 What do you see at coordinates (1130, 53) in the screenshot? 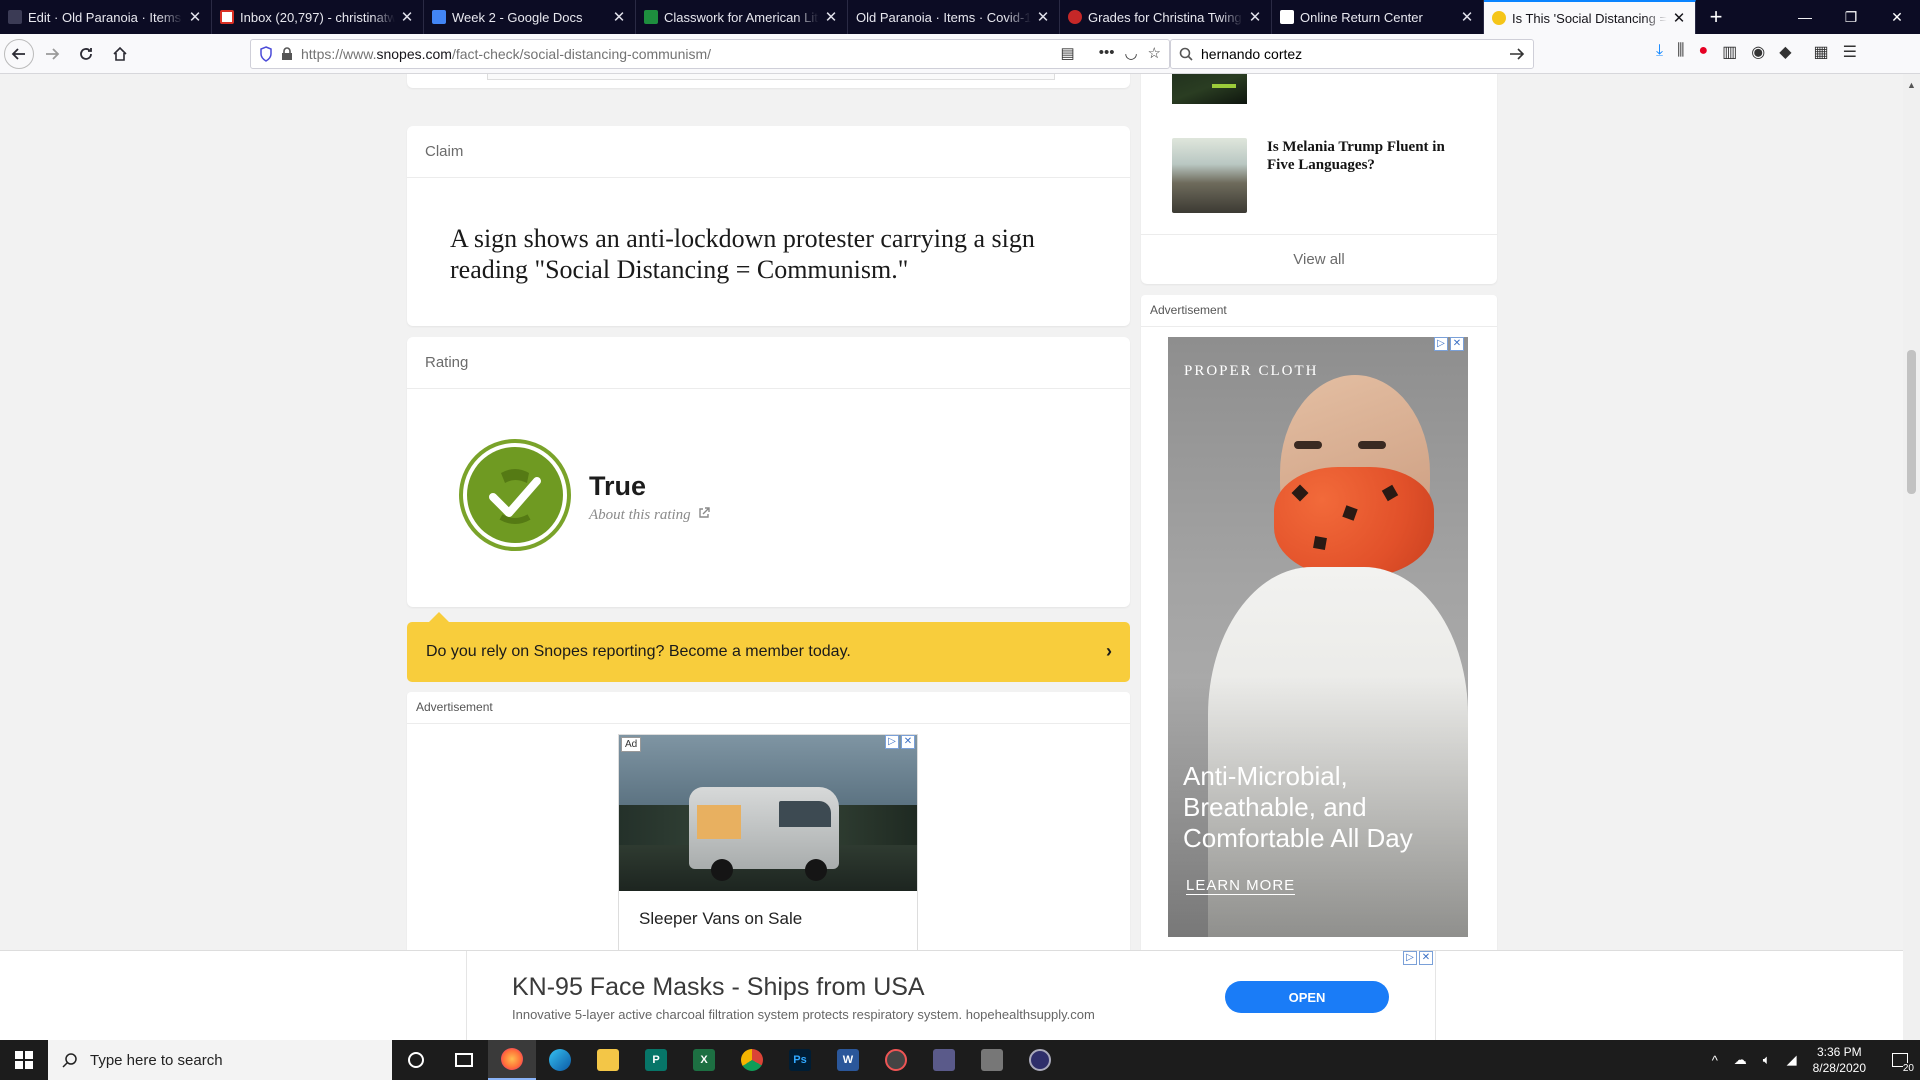
I see `pocket-icon: ◡` at bounding box center [1130, 53].